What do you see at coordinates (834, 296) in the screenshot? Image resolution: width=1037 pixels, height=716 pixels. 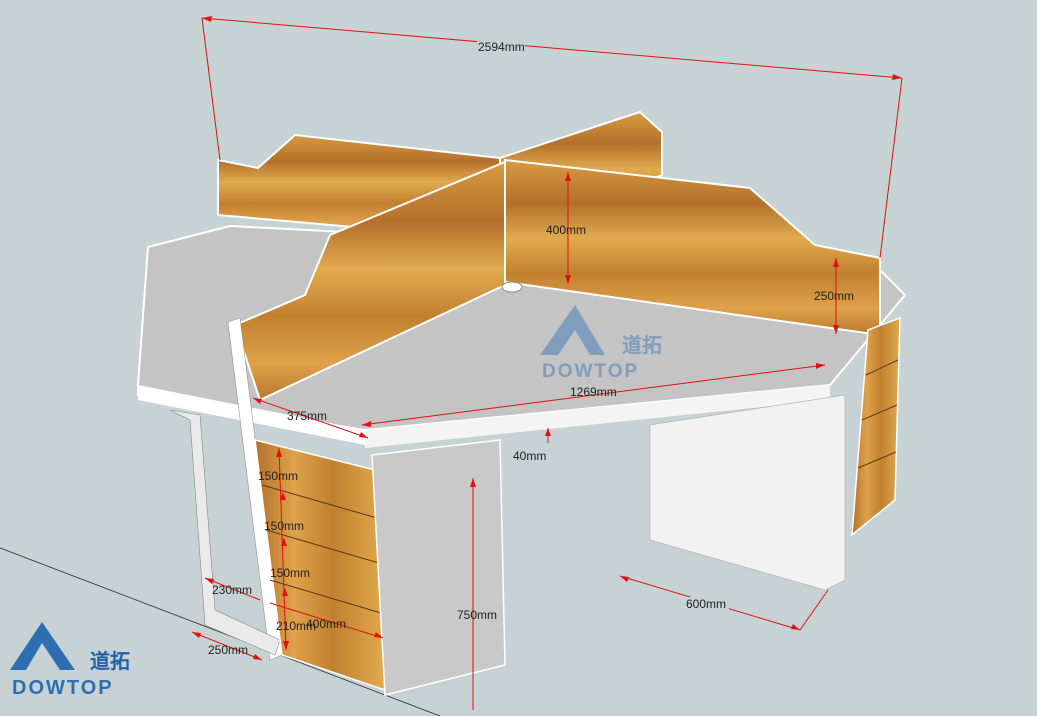 I see `dim-label-partition-short: 250mm` at bounding box center [834, 296].